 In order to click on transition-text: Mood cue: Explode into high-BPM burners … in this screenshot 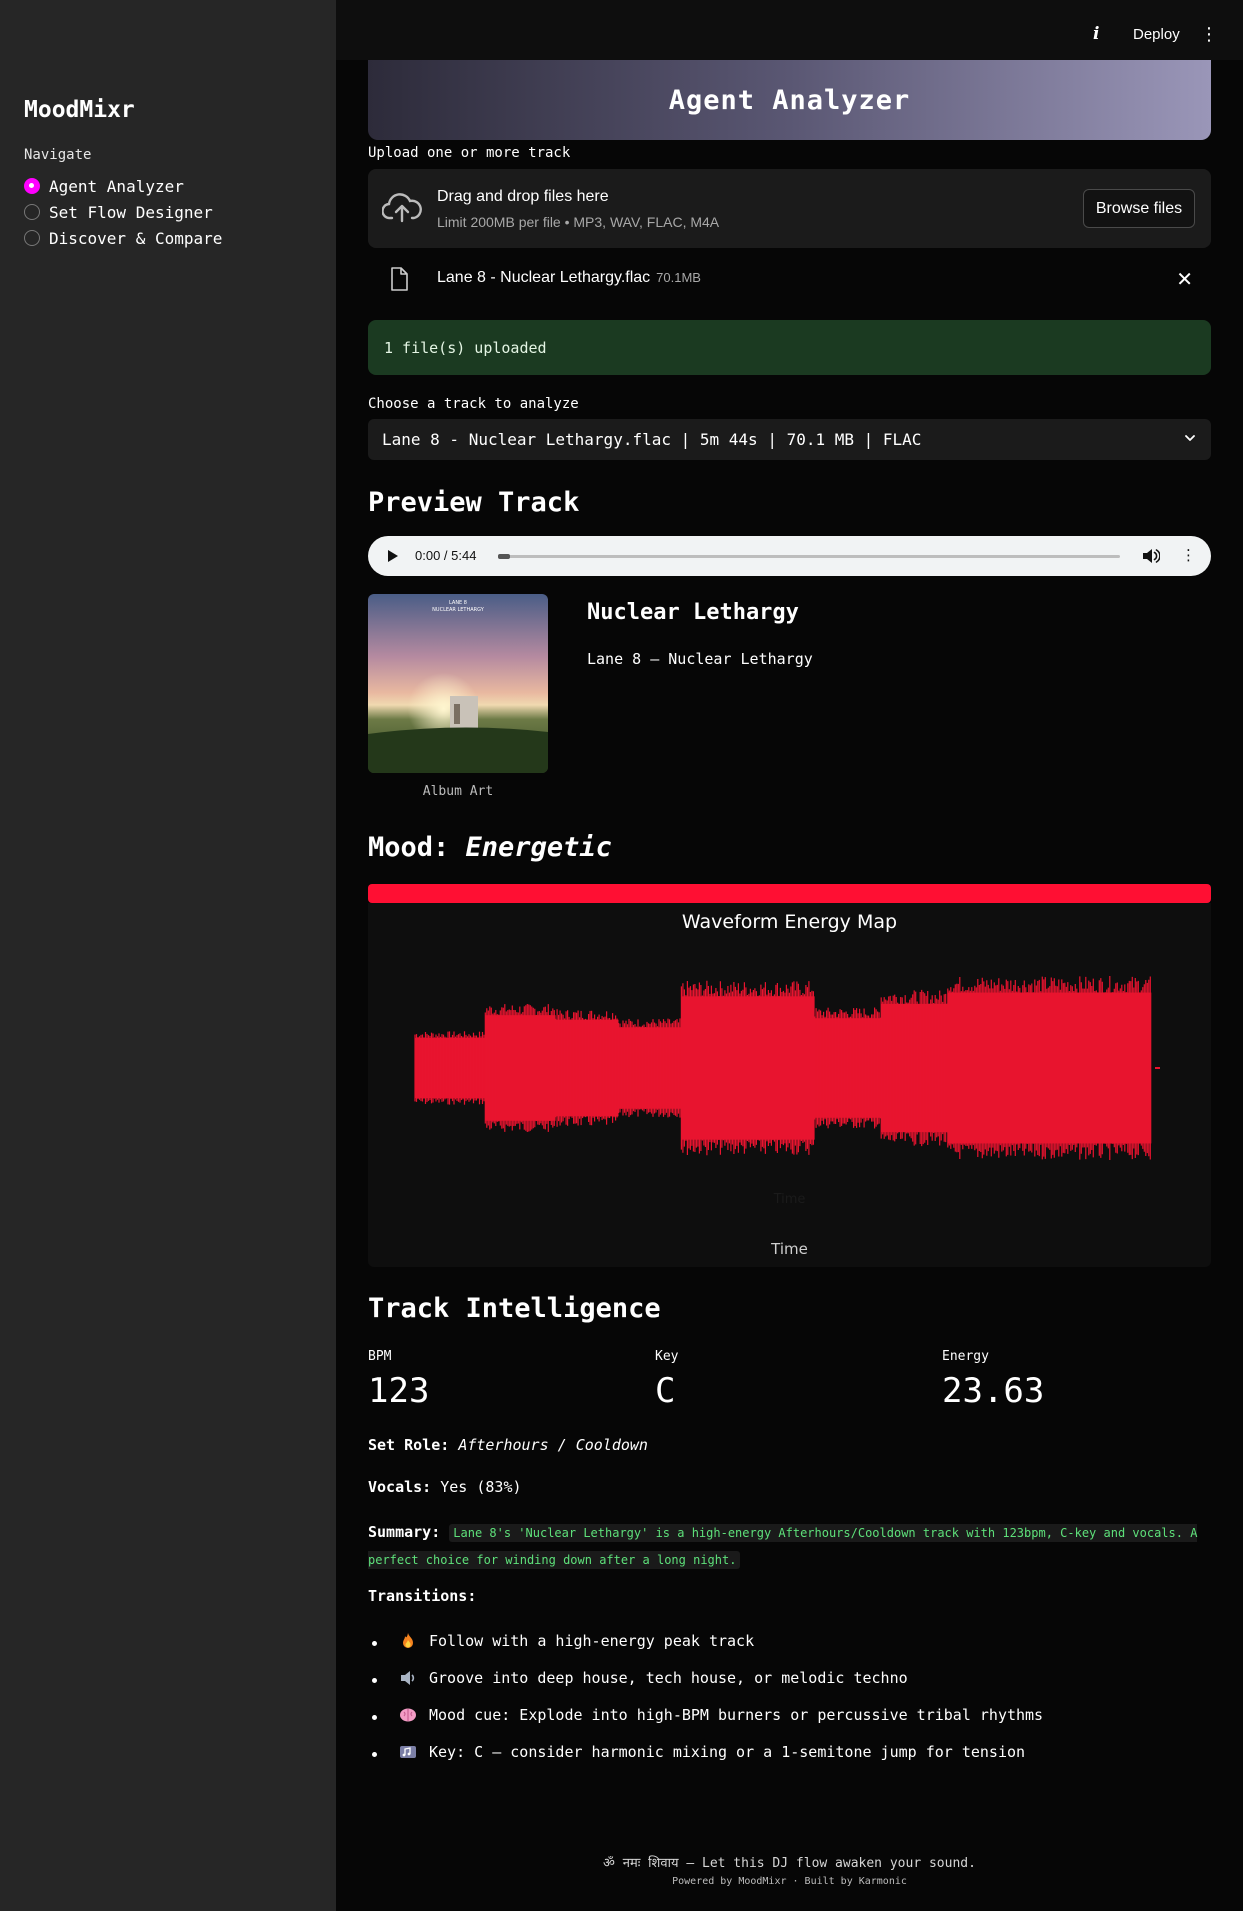, I will do `click(736, 1715)`.